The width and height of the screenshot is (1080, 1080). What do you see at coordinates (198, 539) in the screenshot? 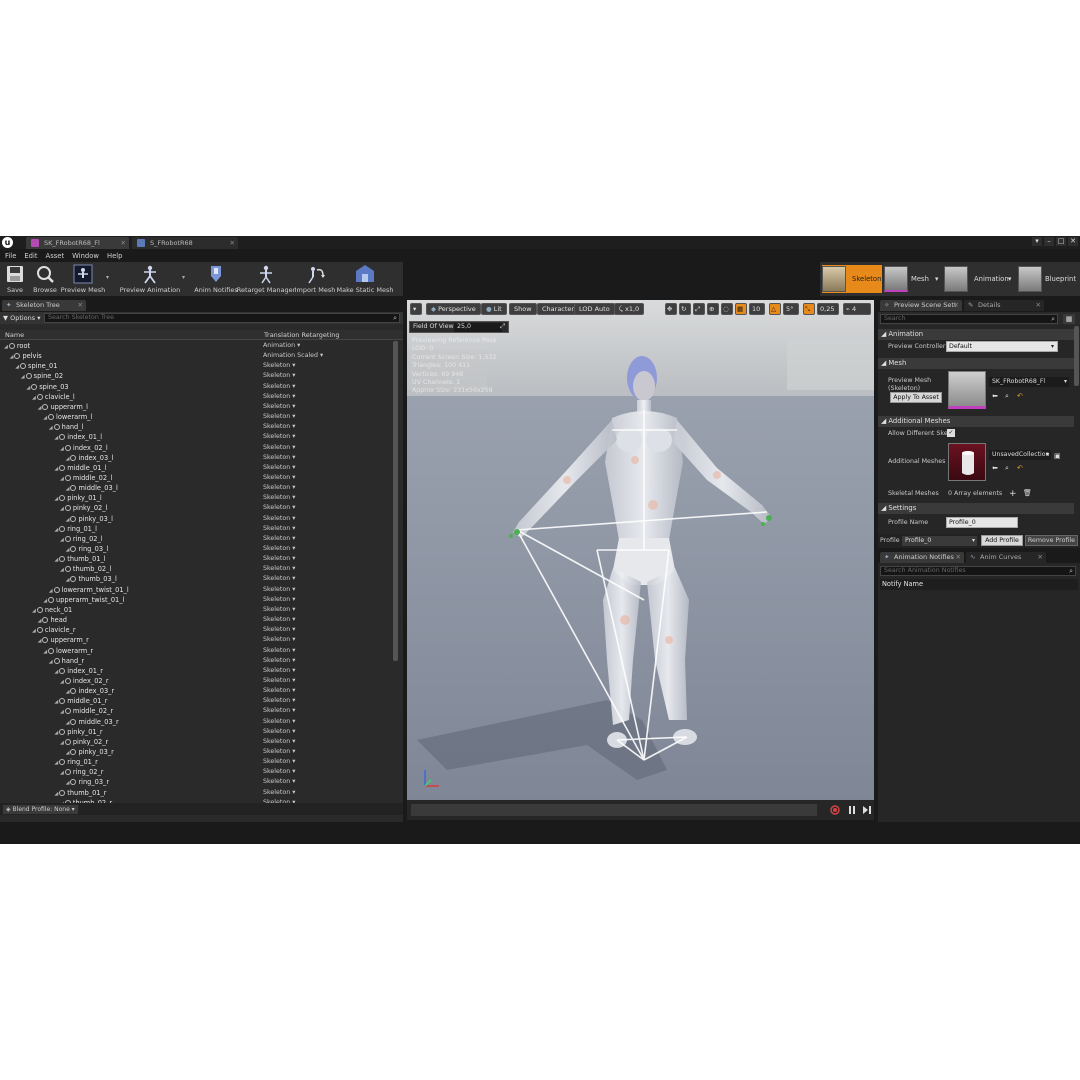
I see `bone-row: ◢ ring_02_l Skeleton ▾` at bounding box center [198, 539].